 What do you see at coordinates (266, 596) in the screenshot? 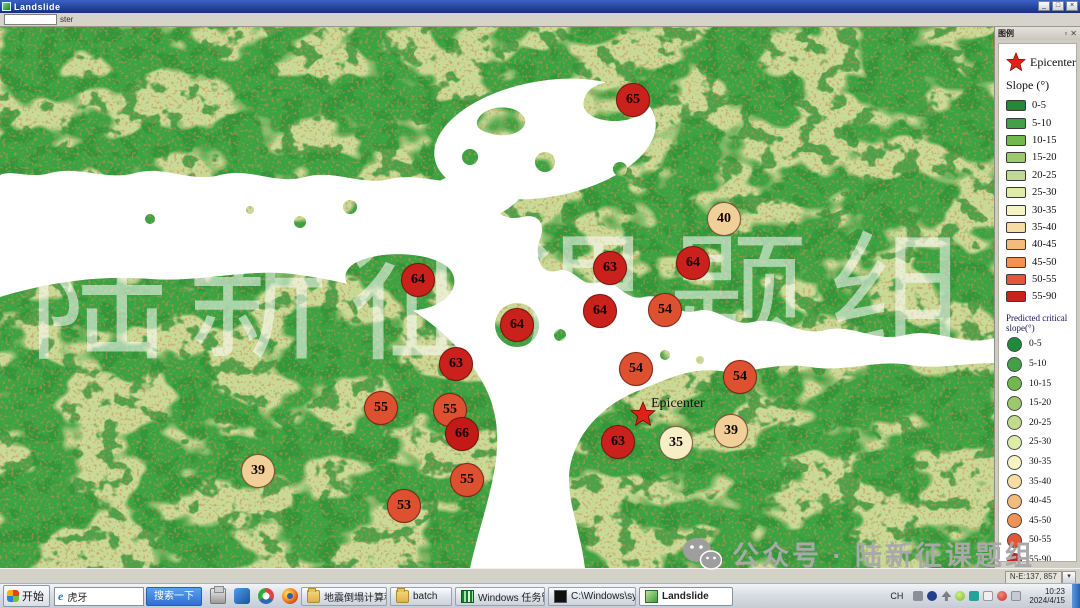
I see `color-rings-icon` at bounding box center [266, 596].